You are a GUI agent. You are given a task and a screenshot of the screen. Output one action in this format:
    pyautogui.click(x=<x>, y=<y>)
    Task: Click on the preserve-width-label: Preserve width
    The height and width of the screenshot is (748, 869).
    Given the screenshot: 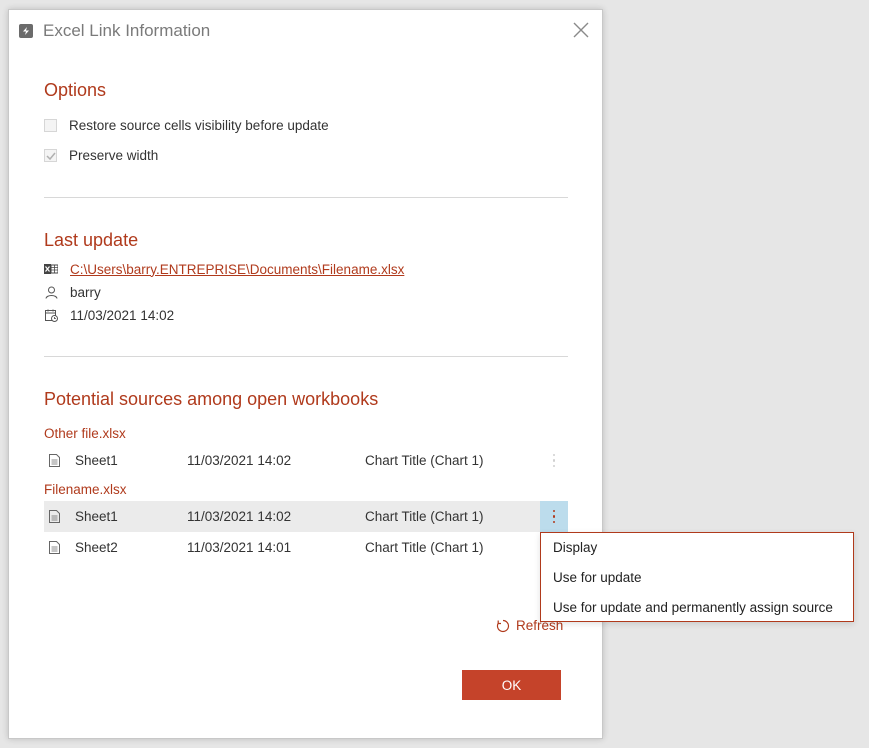 What is the action you would take?
    pyautogui.click(x=114, y=155)
    